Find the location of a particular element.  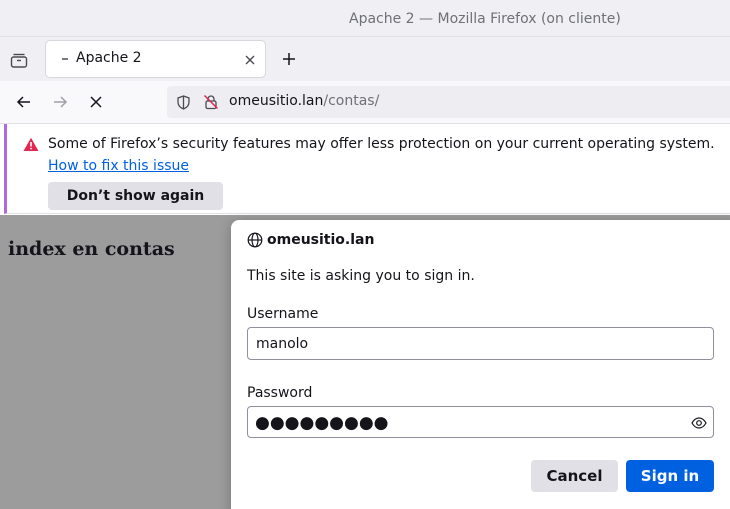

window-titlebar: Apache 2 — Mozilla Firefox (on cliente) is located at coordinates (365, 18).